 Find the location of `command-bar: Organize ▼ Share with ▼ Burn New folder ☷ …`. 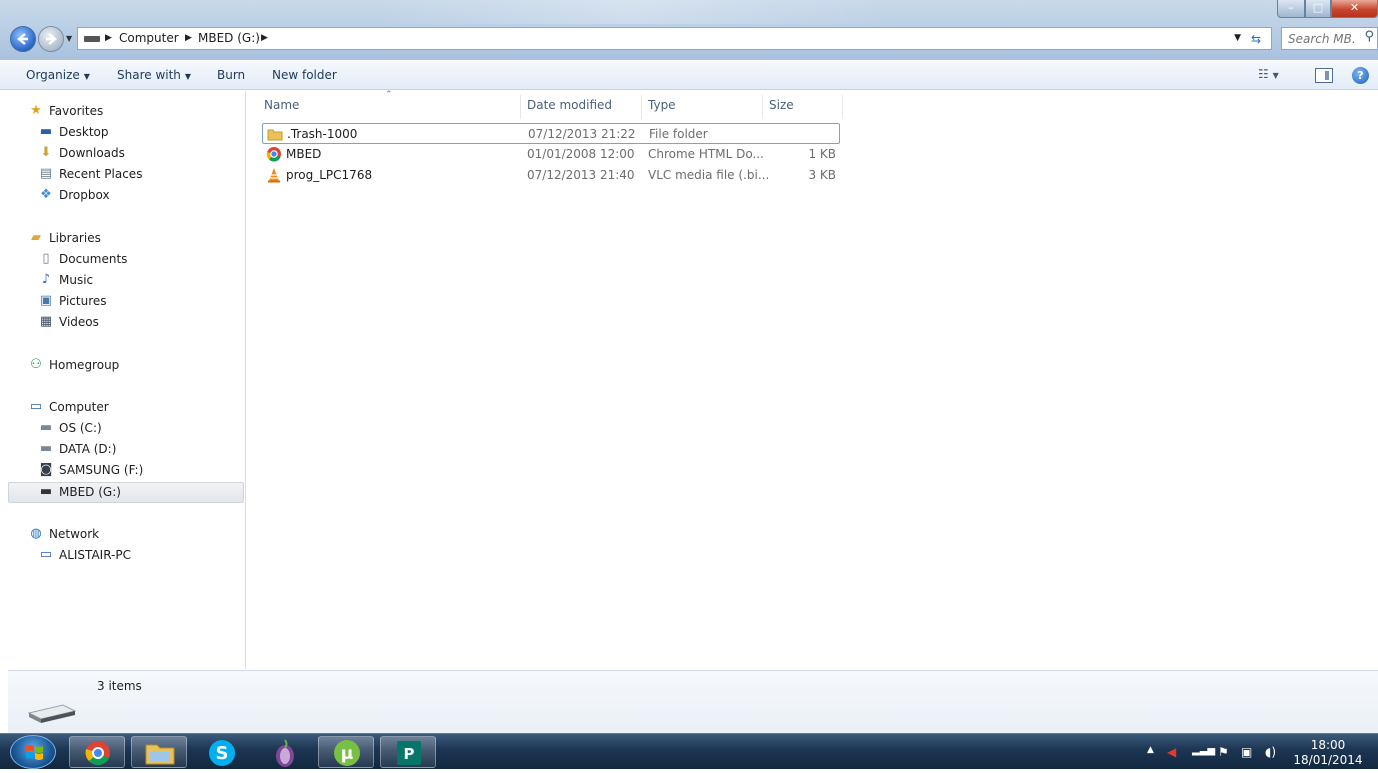

command-bar: Organize ▼ Share with ▼ Burn New folder ☷ … is located at coordinates (689, 75).